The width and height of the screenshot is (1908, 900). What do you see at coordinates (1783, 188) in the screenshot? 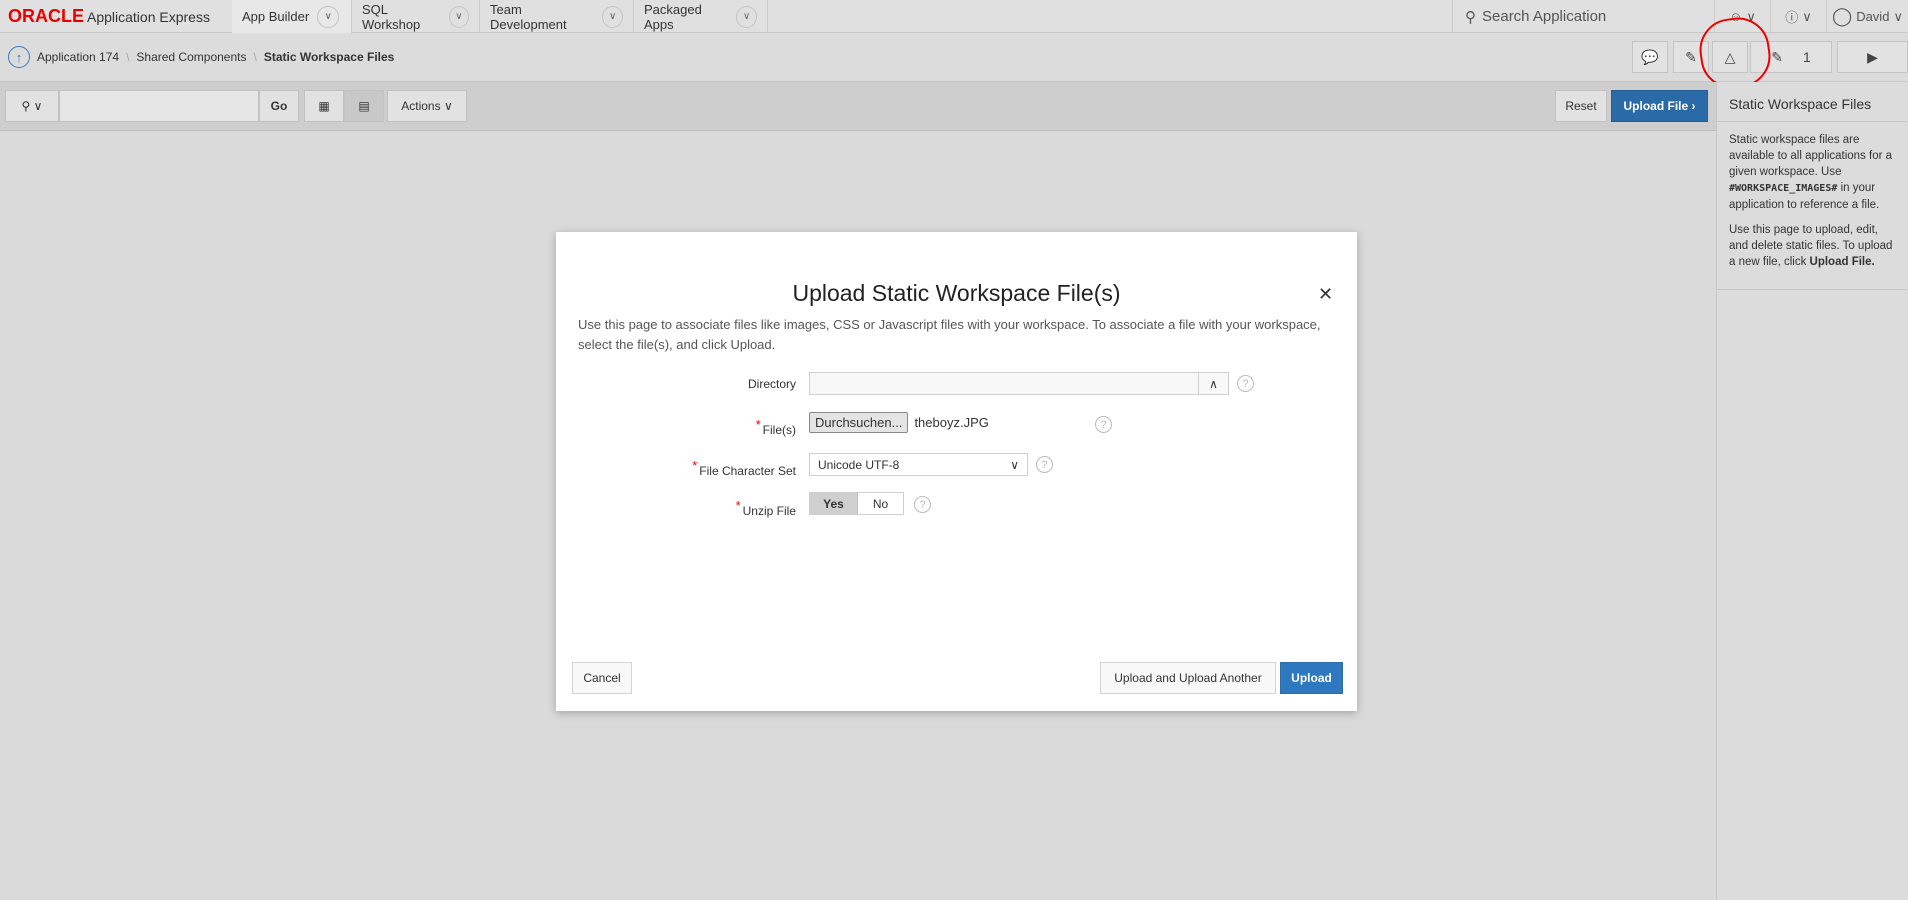
I see `substitution-string: #WORKSPACE_IMAGES#` at bounding box center [1783, 188].